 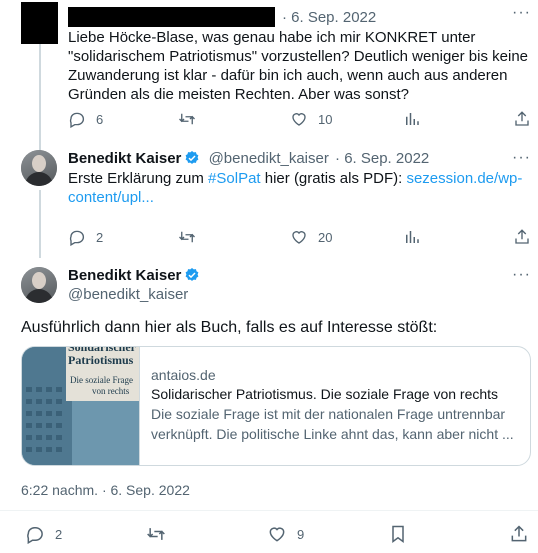 I want to click on tweet2-text-prefix: Erste Erklärung zum, so click(x=138, y=178).